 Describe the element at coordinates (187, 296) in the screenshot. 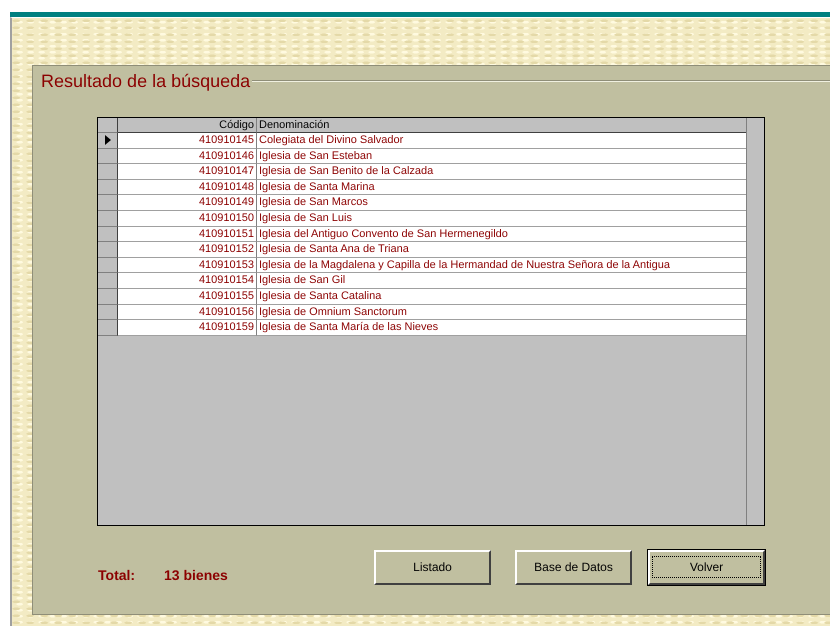

I see `table-cell: 410910155` at that location.